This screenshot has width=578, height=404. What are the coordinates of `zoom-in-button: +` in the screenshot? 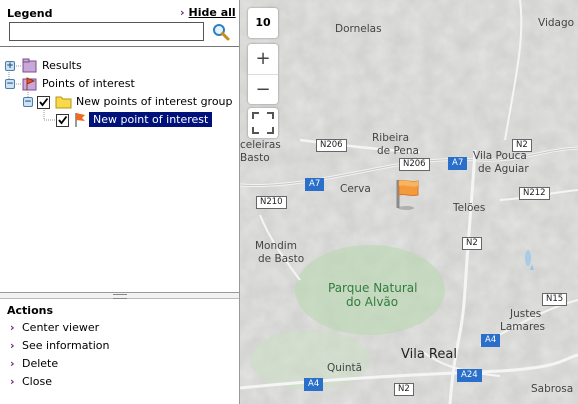 It's located at (263, 58).